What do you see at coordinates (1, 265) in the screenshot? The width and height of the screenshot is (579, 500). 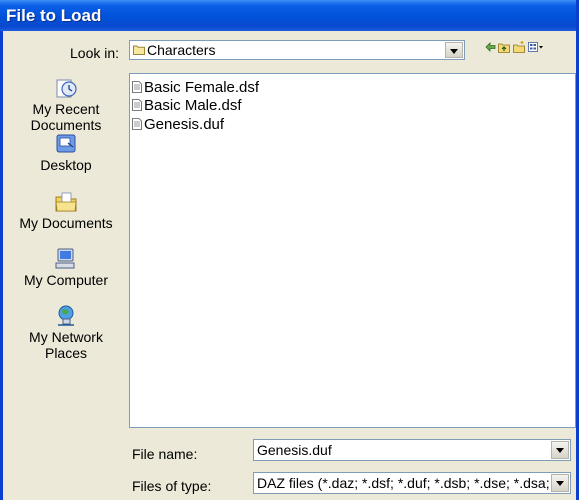 I see `window-left-border` at bounding box center [1, 265].